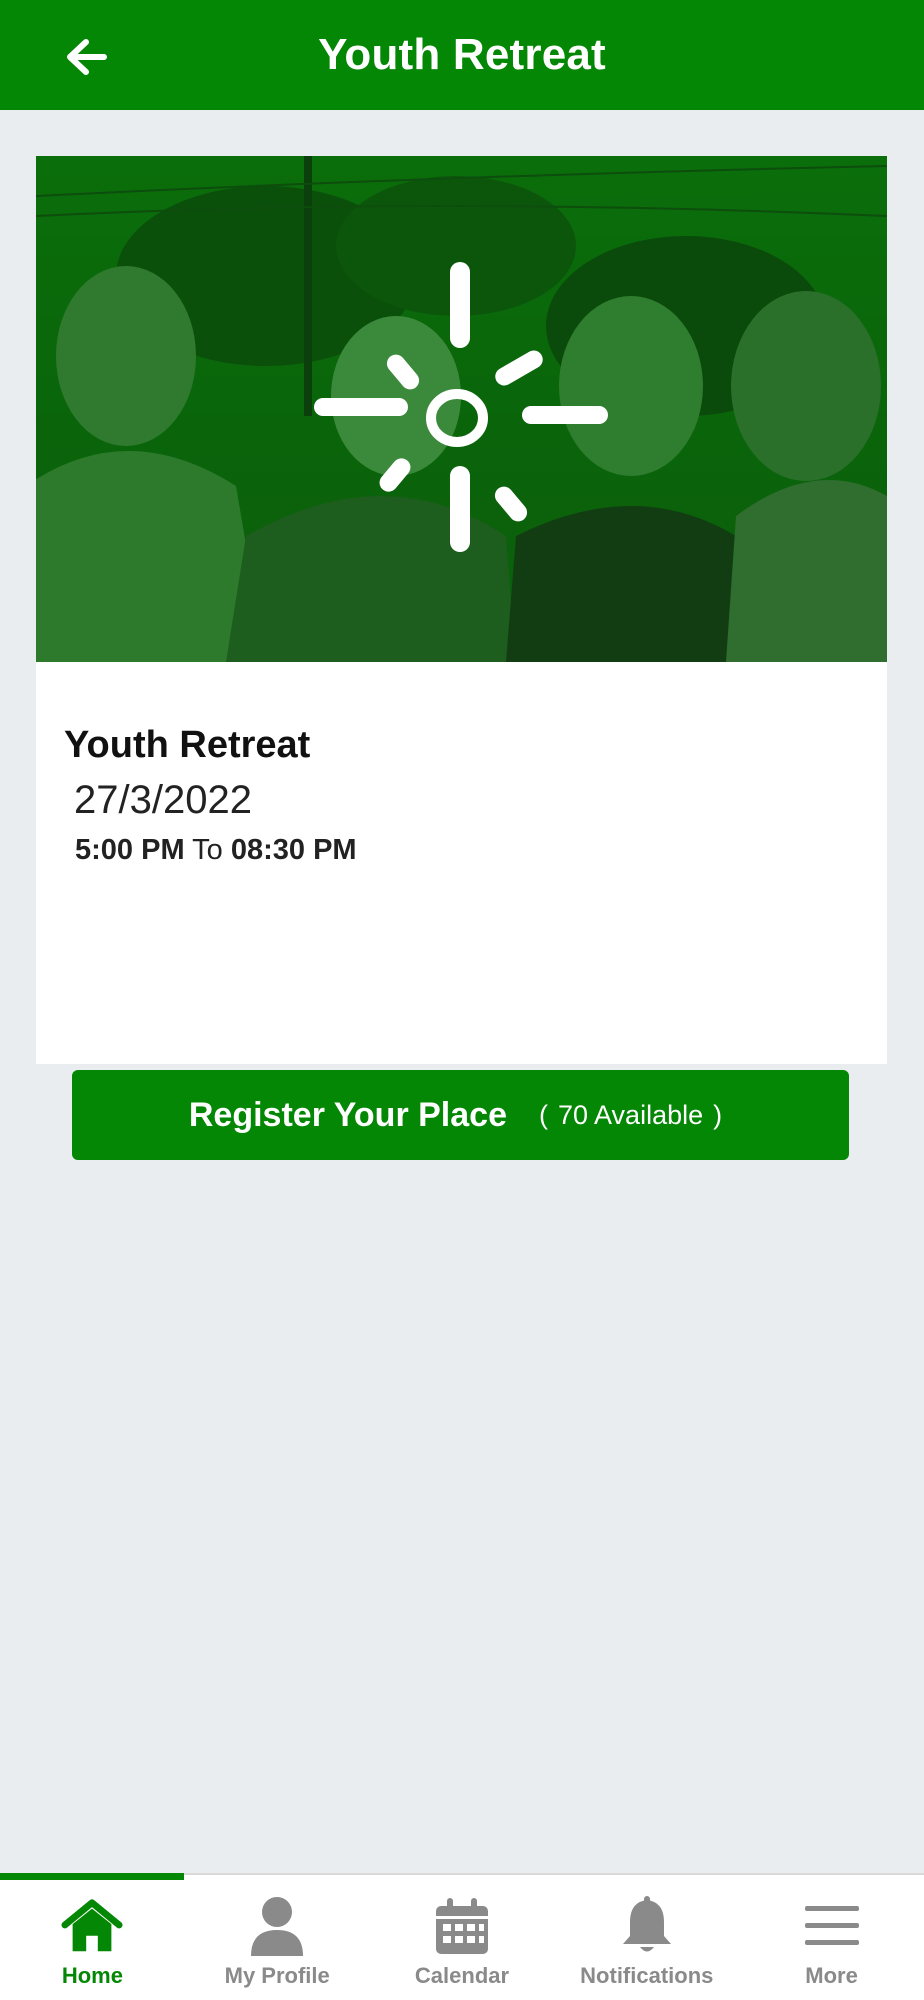  Describe the element at coordinates (277, 1975) in the screenshot. I see `nav-label-my-profile: My Profile` at that location.